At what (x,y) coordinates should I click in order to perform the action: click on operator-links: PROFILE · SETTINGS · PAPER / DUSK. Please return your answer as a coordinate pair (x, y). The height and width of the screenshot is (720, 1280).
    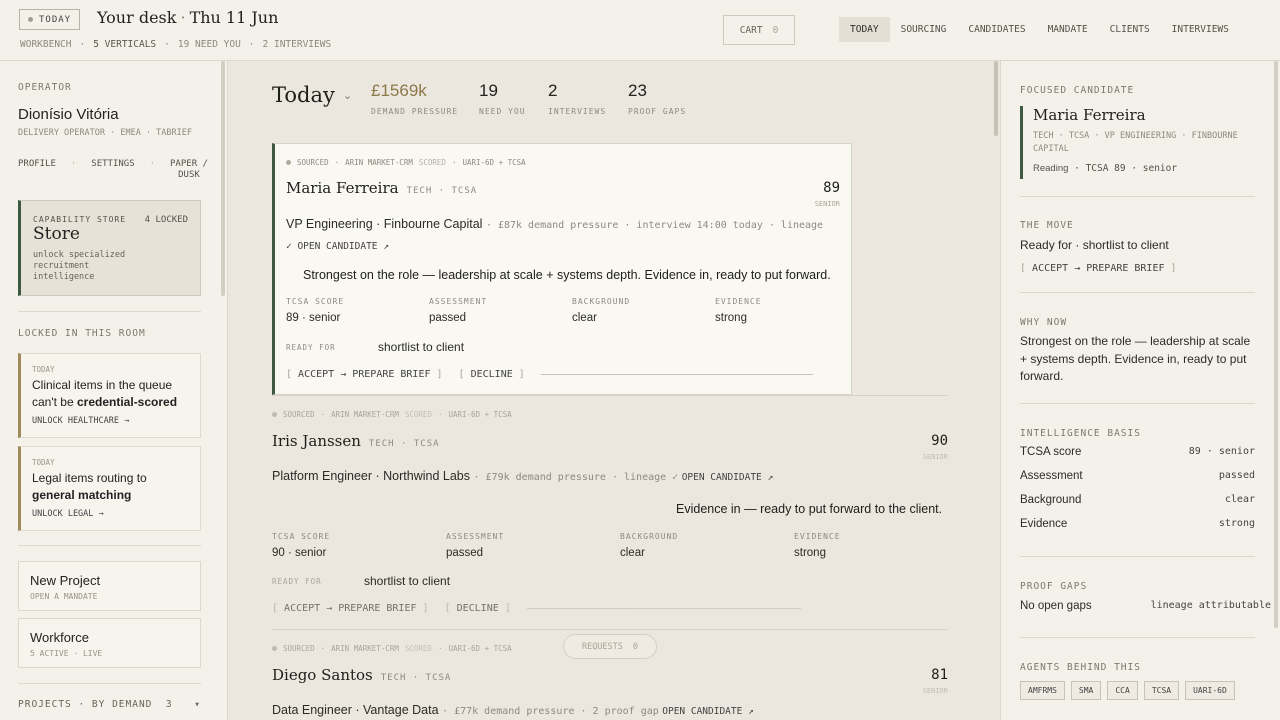
    Looking at the image, I should click on (113, 170).